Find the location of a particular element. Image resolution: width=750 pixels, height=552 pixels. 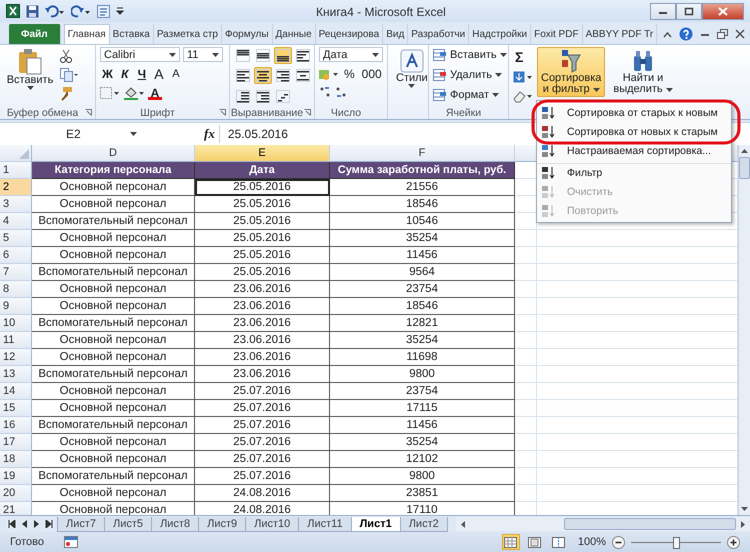

status-text: Готово is located at coordinates (27, 542).